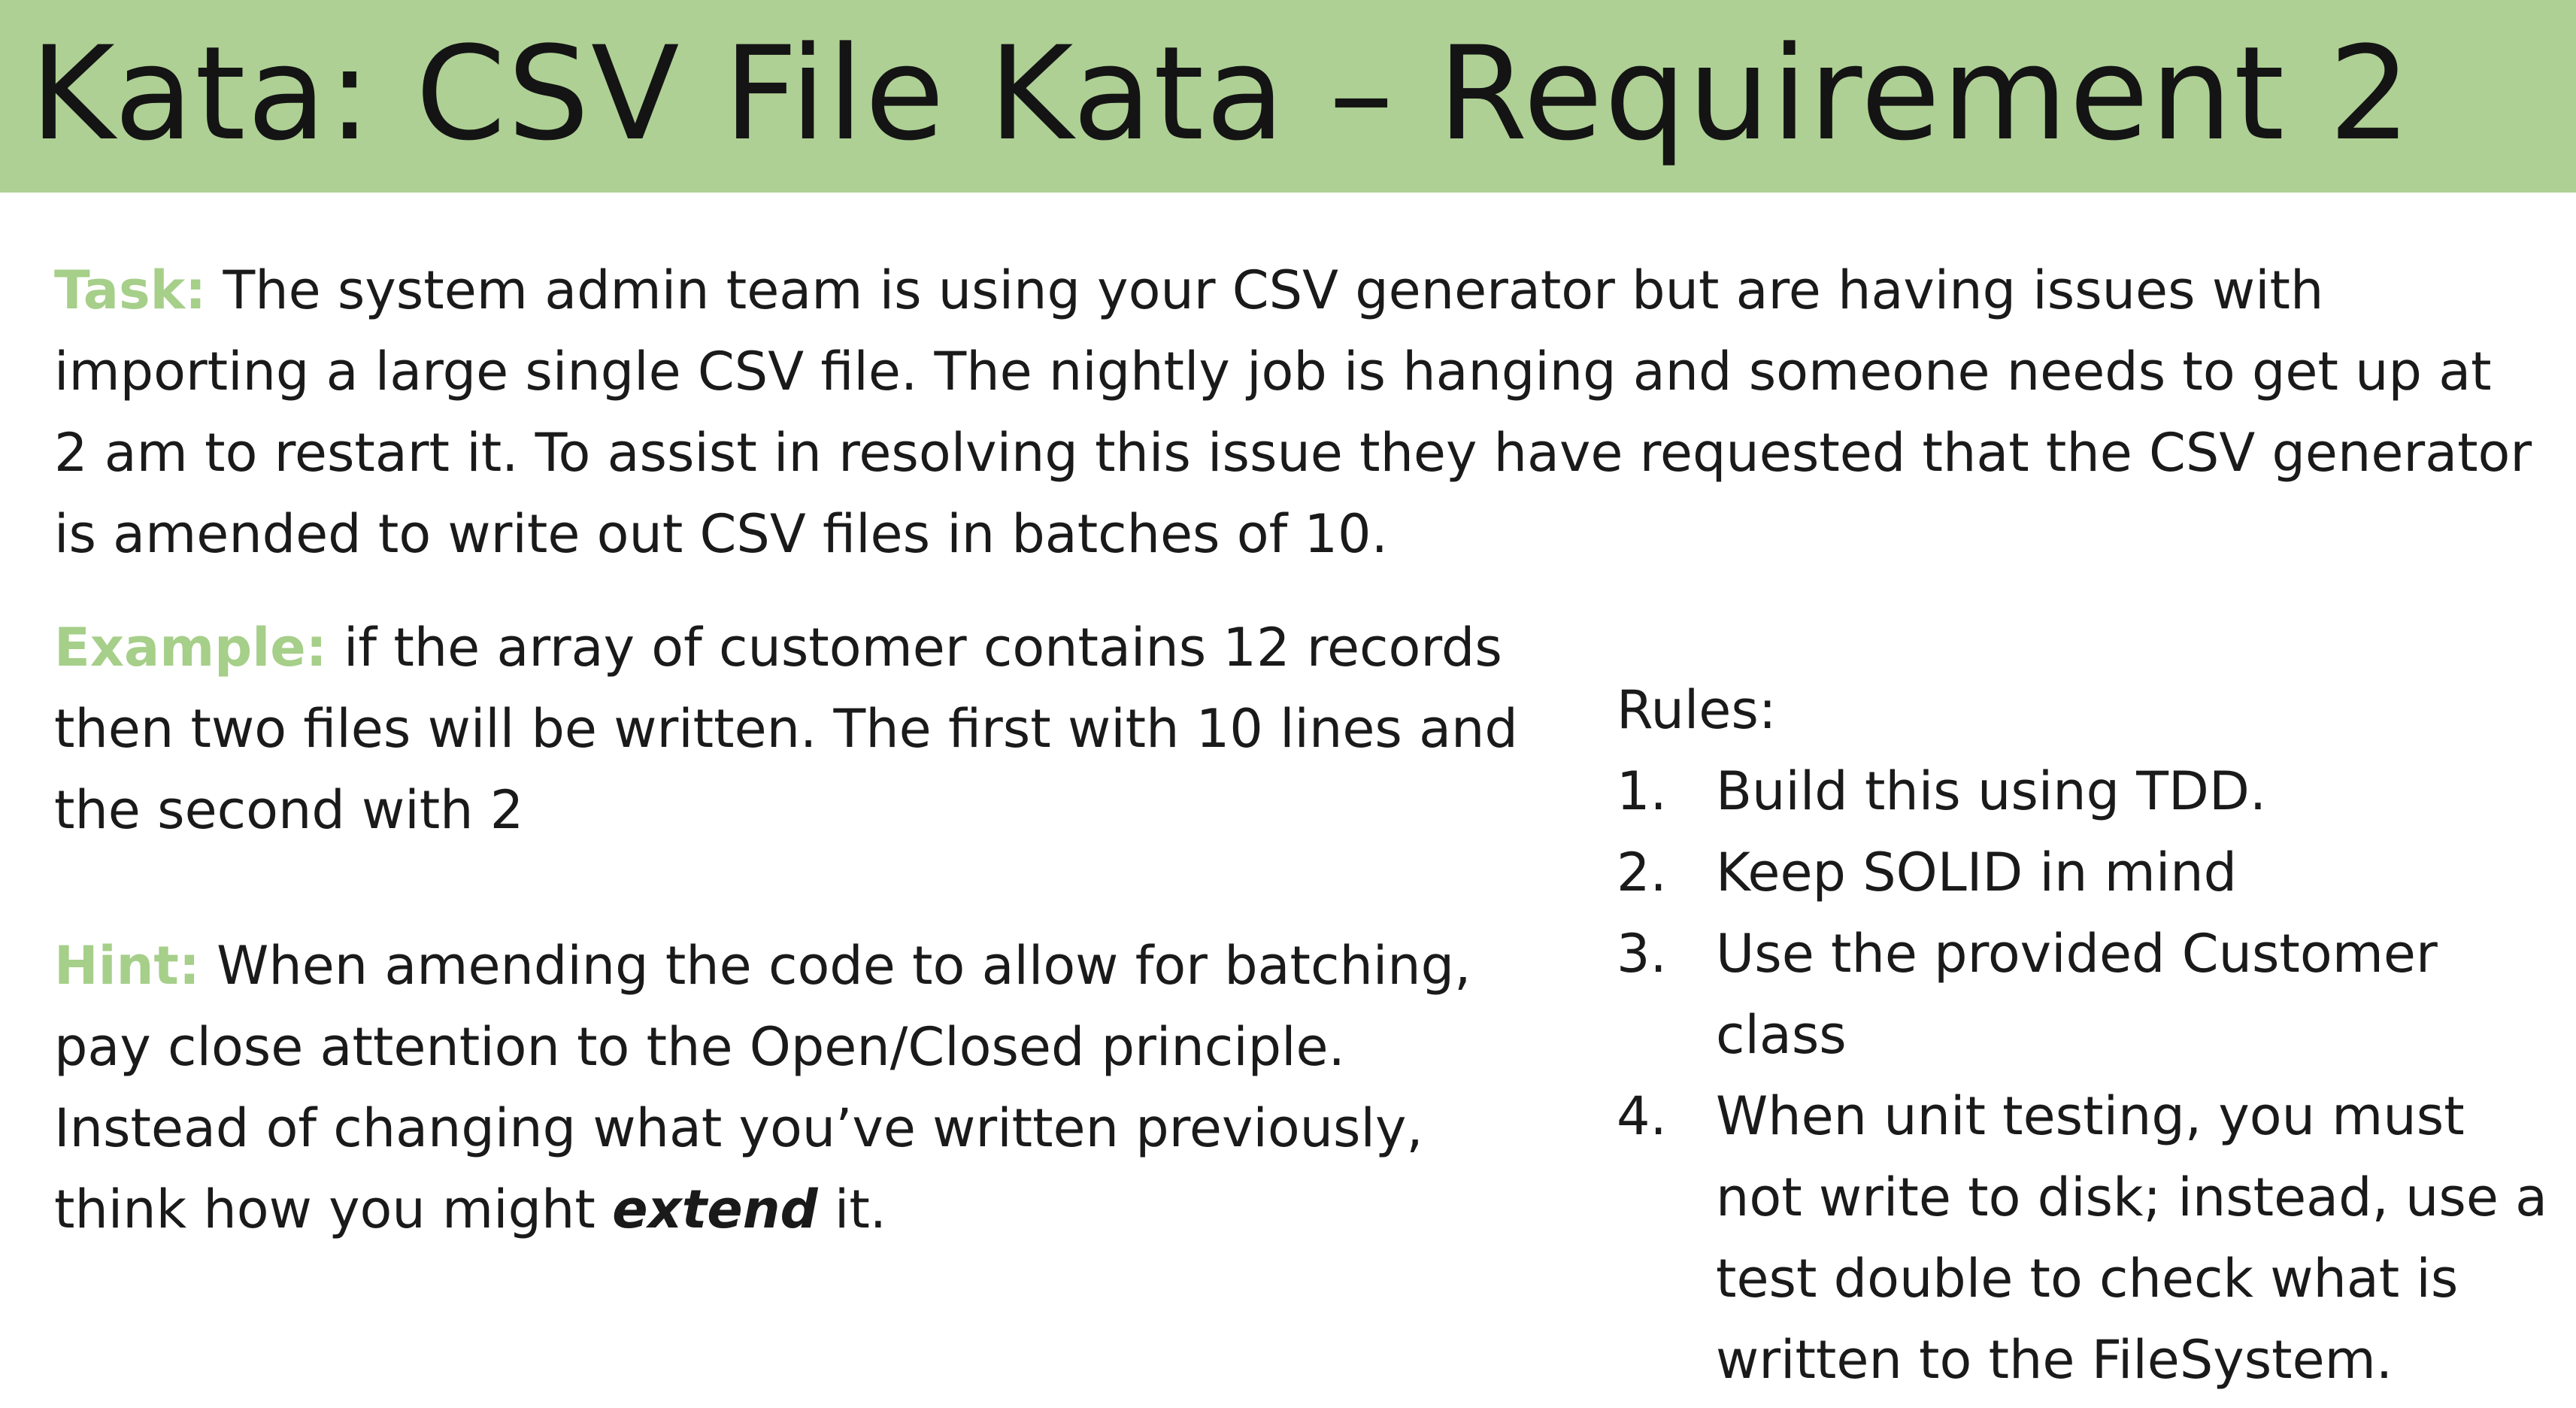  Describe the element at coordinates (127, 966) in the screenshot. I see `hint-label: Hint:` at that location.